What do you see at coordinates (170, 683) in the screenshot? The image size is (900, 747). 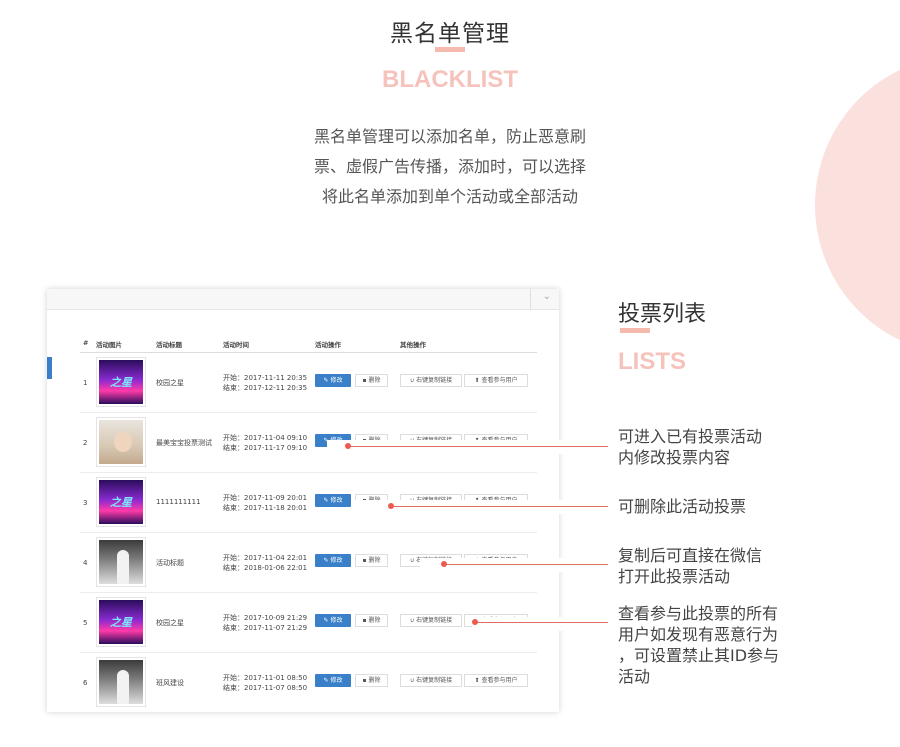 I see `activity-title: 班风建设` at bounding box center [170, 683].